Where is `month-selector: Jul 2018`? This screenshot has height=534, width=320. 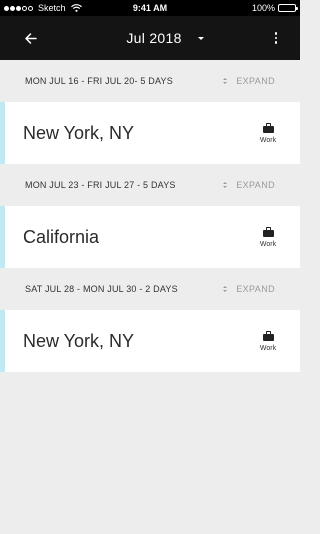
month-selector: Jul 2018 is located at coordinates (150, 38).